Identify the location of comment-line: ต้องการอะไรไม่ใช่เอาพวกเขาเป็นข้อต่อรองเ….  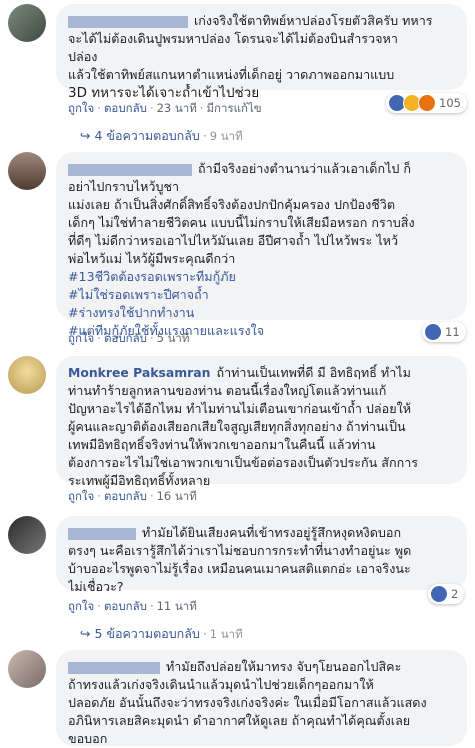
(243, 462).